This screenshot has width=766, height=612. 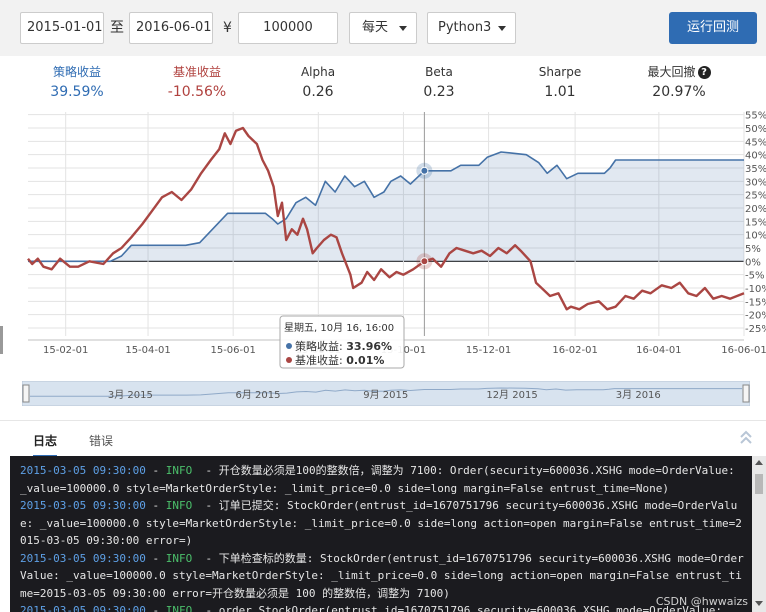 I want to click on y-tick-label: -25%, so click(x=755, y=329).